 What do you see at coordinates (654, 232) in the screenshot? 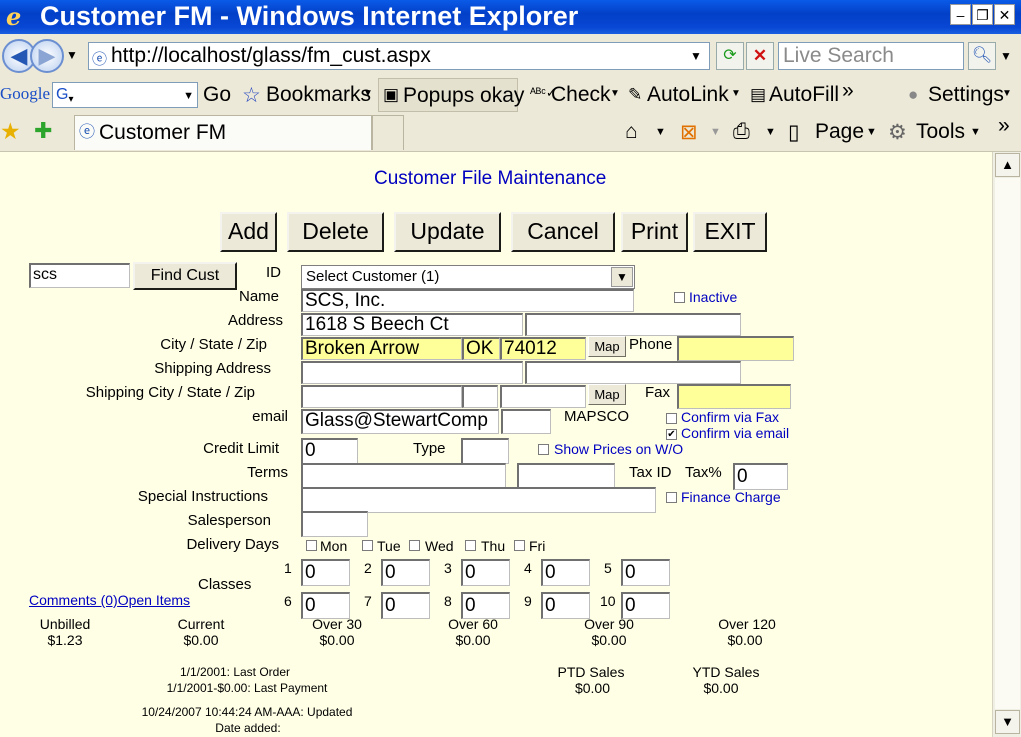
I see `print-button: Print` at bounding box center [654, 232].